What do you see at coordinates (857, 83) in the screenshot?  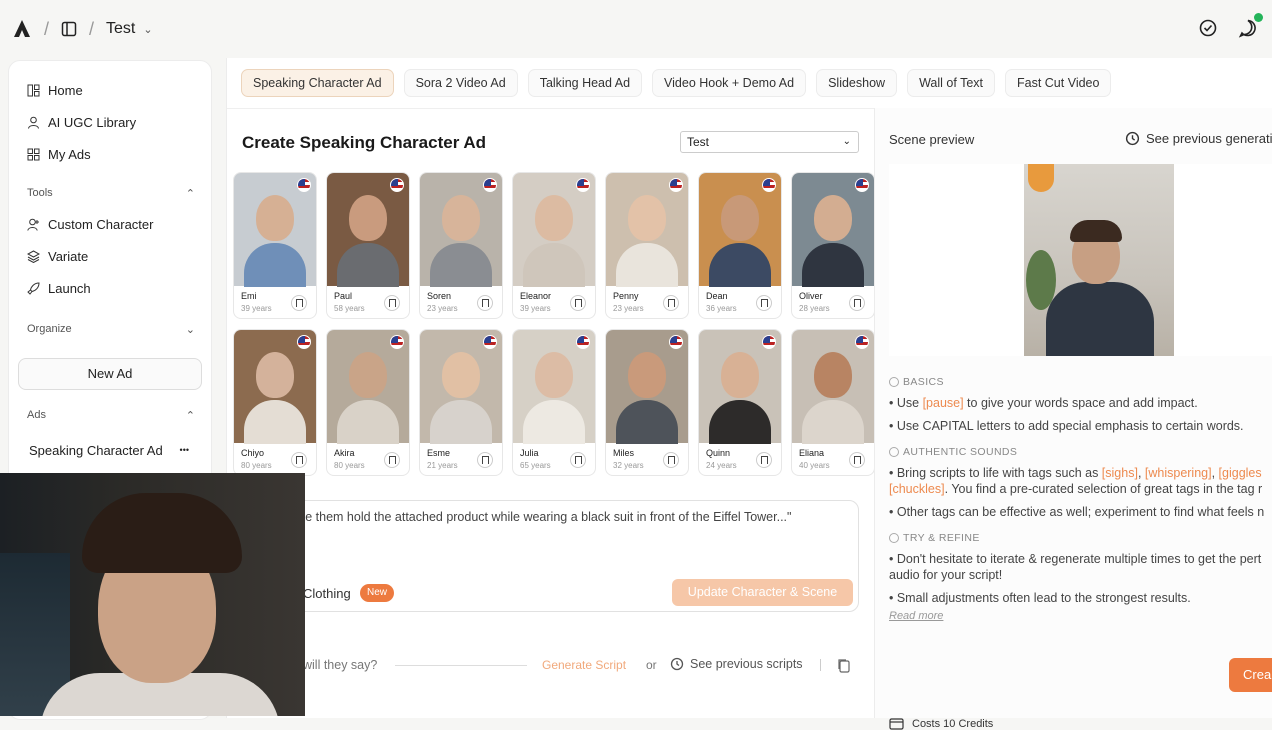 I see `tab-slideshow: Slideshow` at bounding box center [857, 83].